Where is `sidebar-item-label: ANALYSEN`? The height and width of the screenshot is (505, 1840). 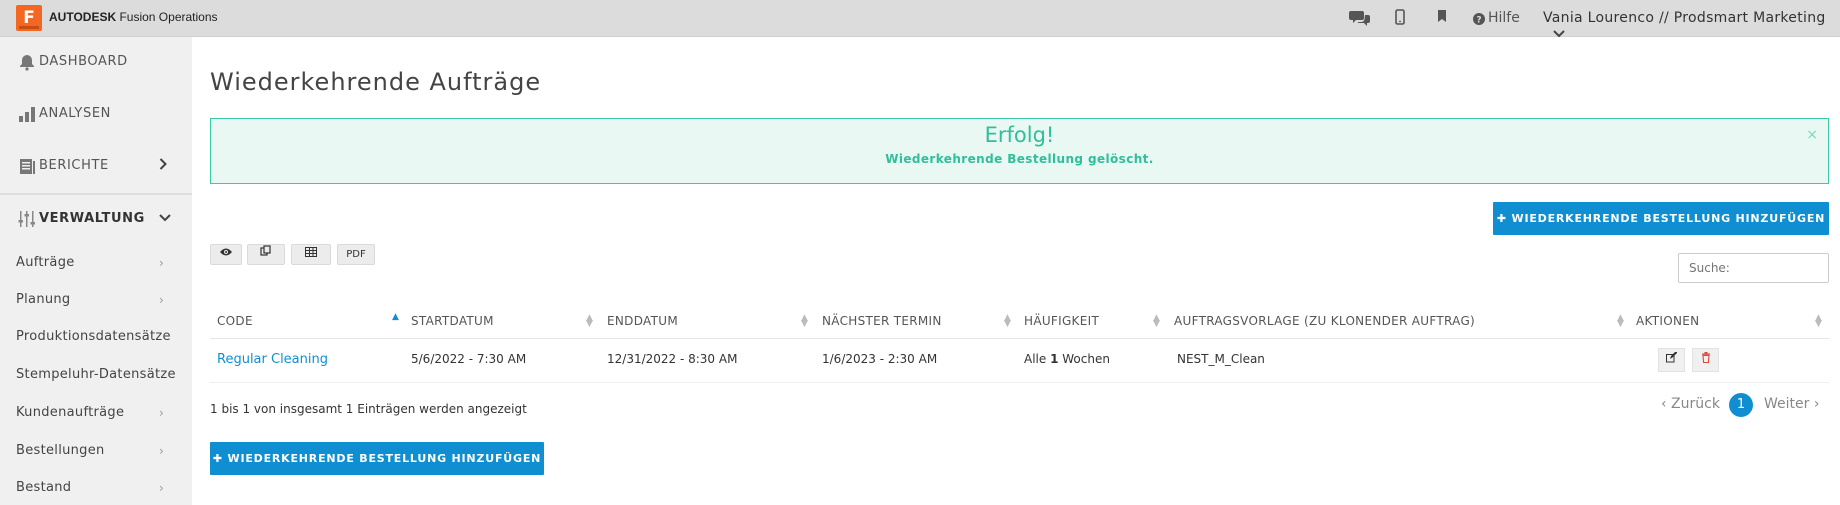
sidebar-item-label: ANALYSEN is located at coordinates (75, 113).